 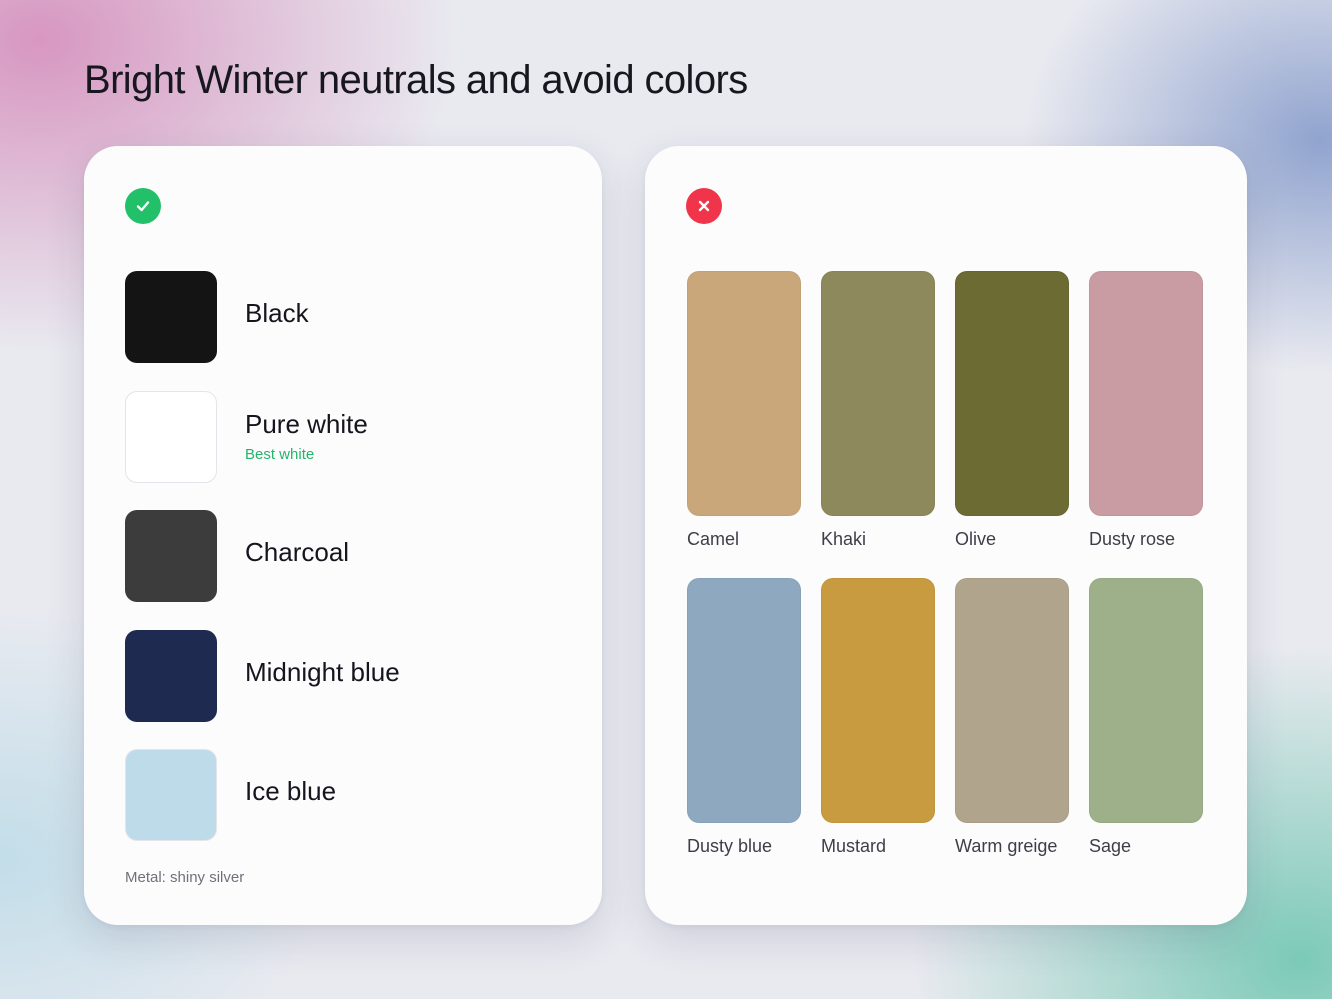 What do you see at coordinates (854, 846) in the screenshot?
I see `color-name: Mustard` at bounding box center [854, 846].